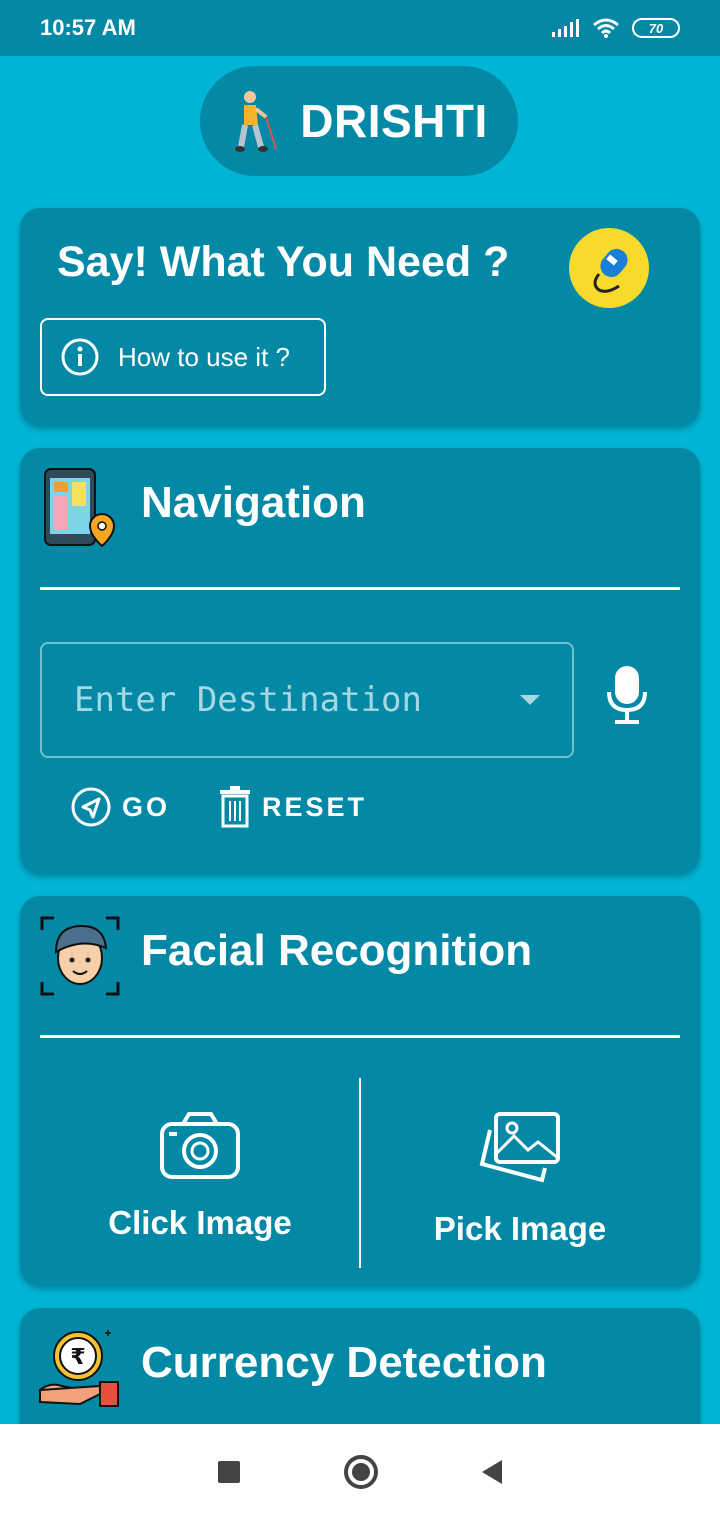  What do you see at coordinates (315, 806) in the screenshot?
I see `reset-label: RESET` at bounding box center [315, 806].